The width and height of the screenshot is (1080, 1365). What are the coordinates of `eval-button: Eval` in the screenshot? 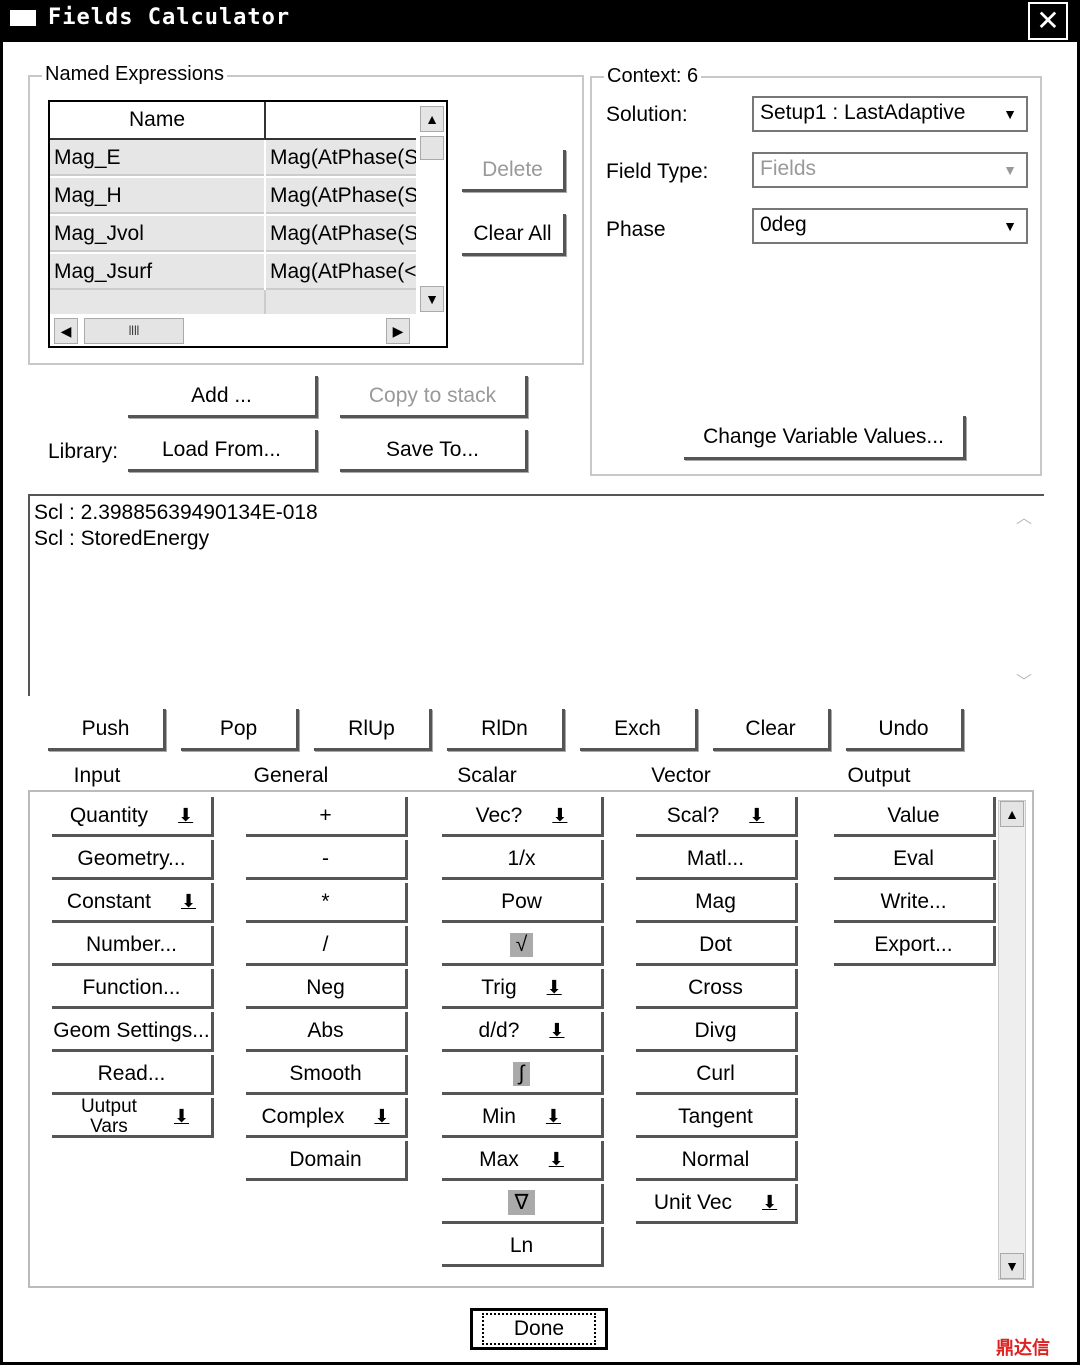 It's located at (915, 860).